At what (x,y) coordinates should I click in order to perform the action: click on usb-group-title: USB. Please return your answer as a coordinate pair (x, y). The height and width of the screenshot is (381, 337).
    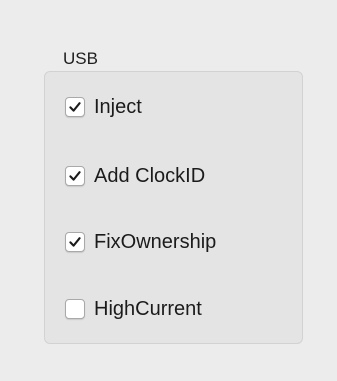
    Looking at the image, I should click on (80, 58).